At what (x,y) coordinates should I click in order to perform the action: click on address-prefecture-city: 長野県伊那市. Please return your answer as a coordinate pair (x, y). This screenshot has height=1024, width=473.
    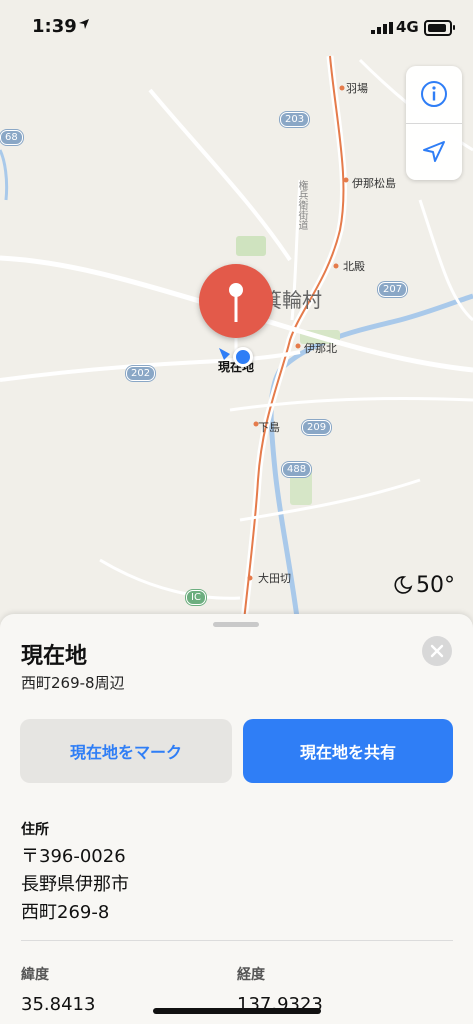
    Looking at the image, I should click on (75, 884).